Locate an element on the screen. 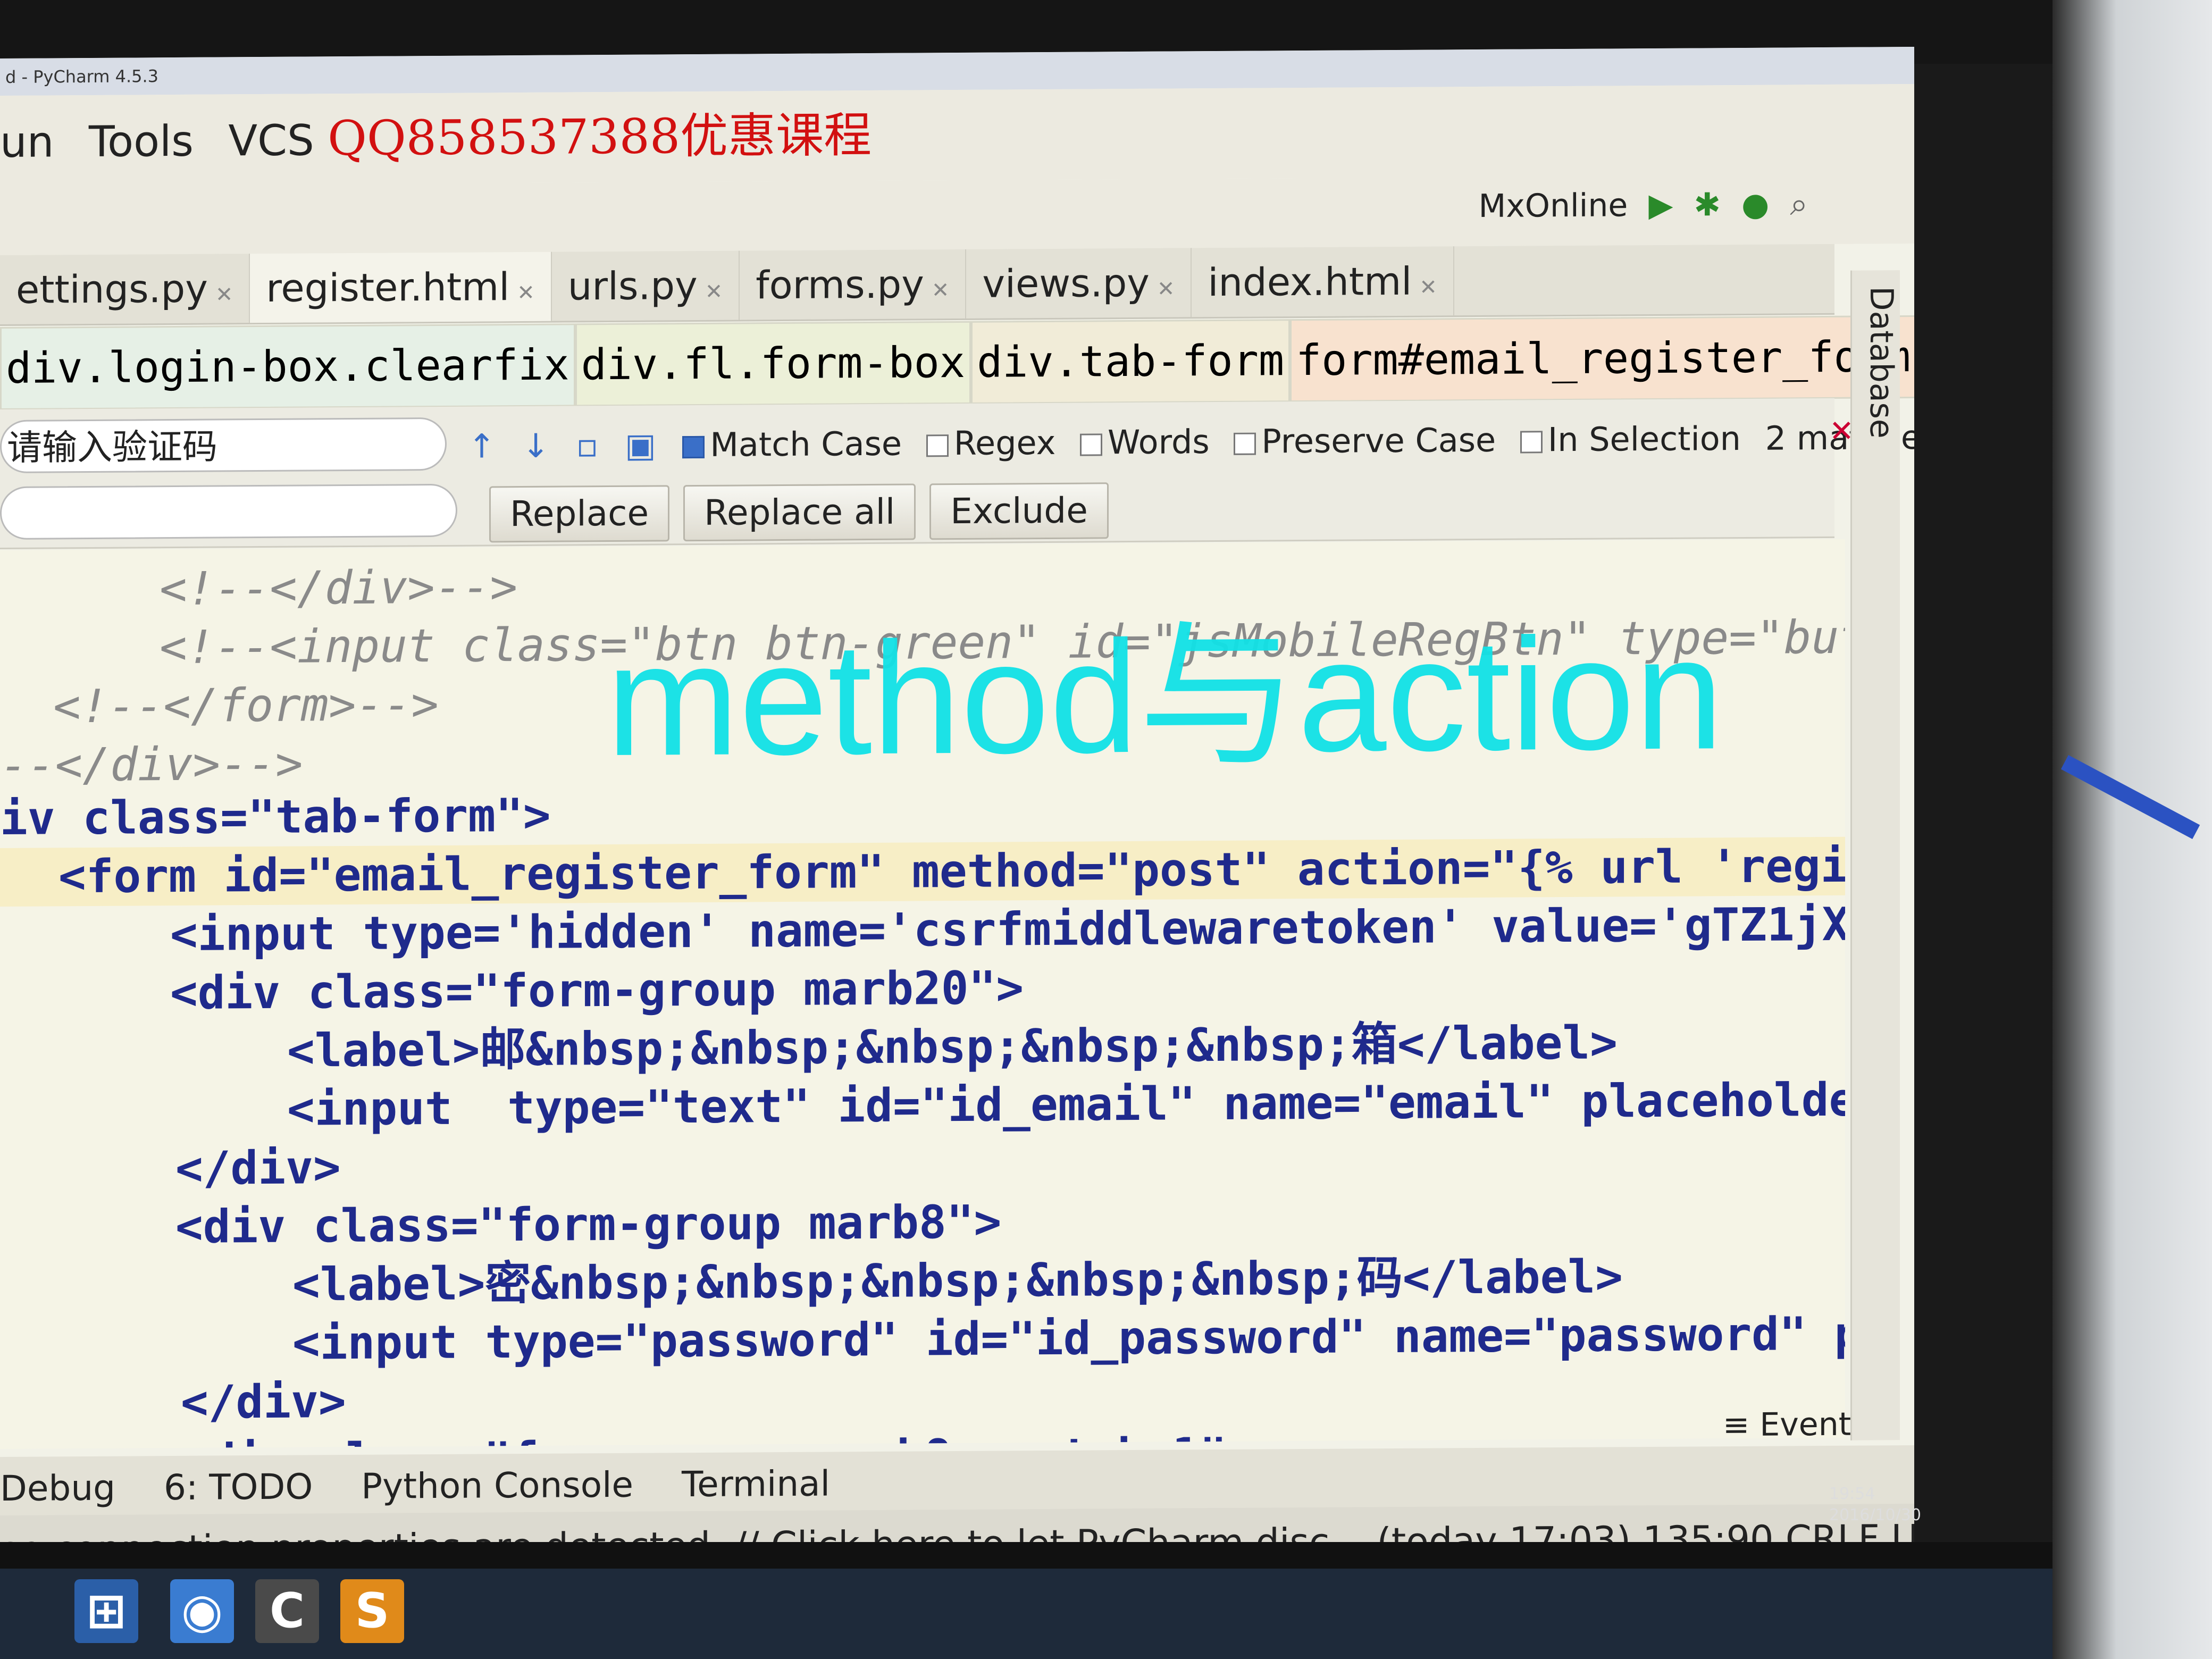 The height and width of the screenshot is (1659, 2212). run-icon: ▶ is located at coordinates (1660, 205).